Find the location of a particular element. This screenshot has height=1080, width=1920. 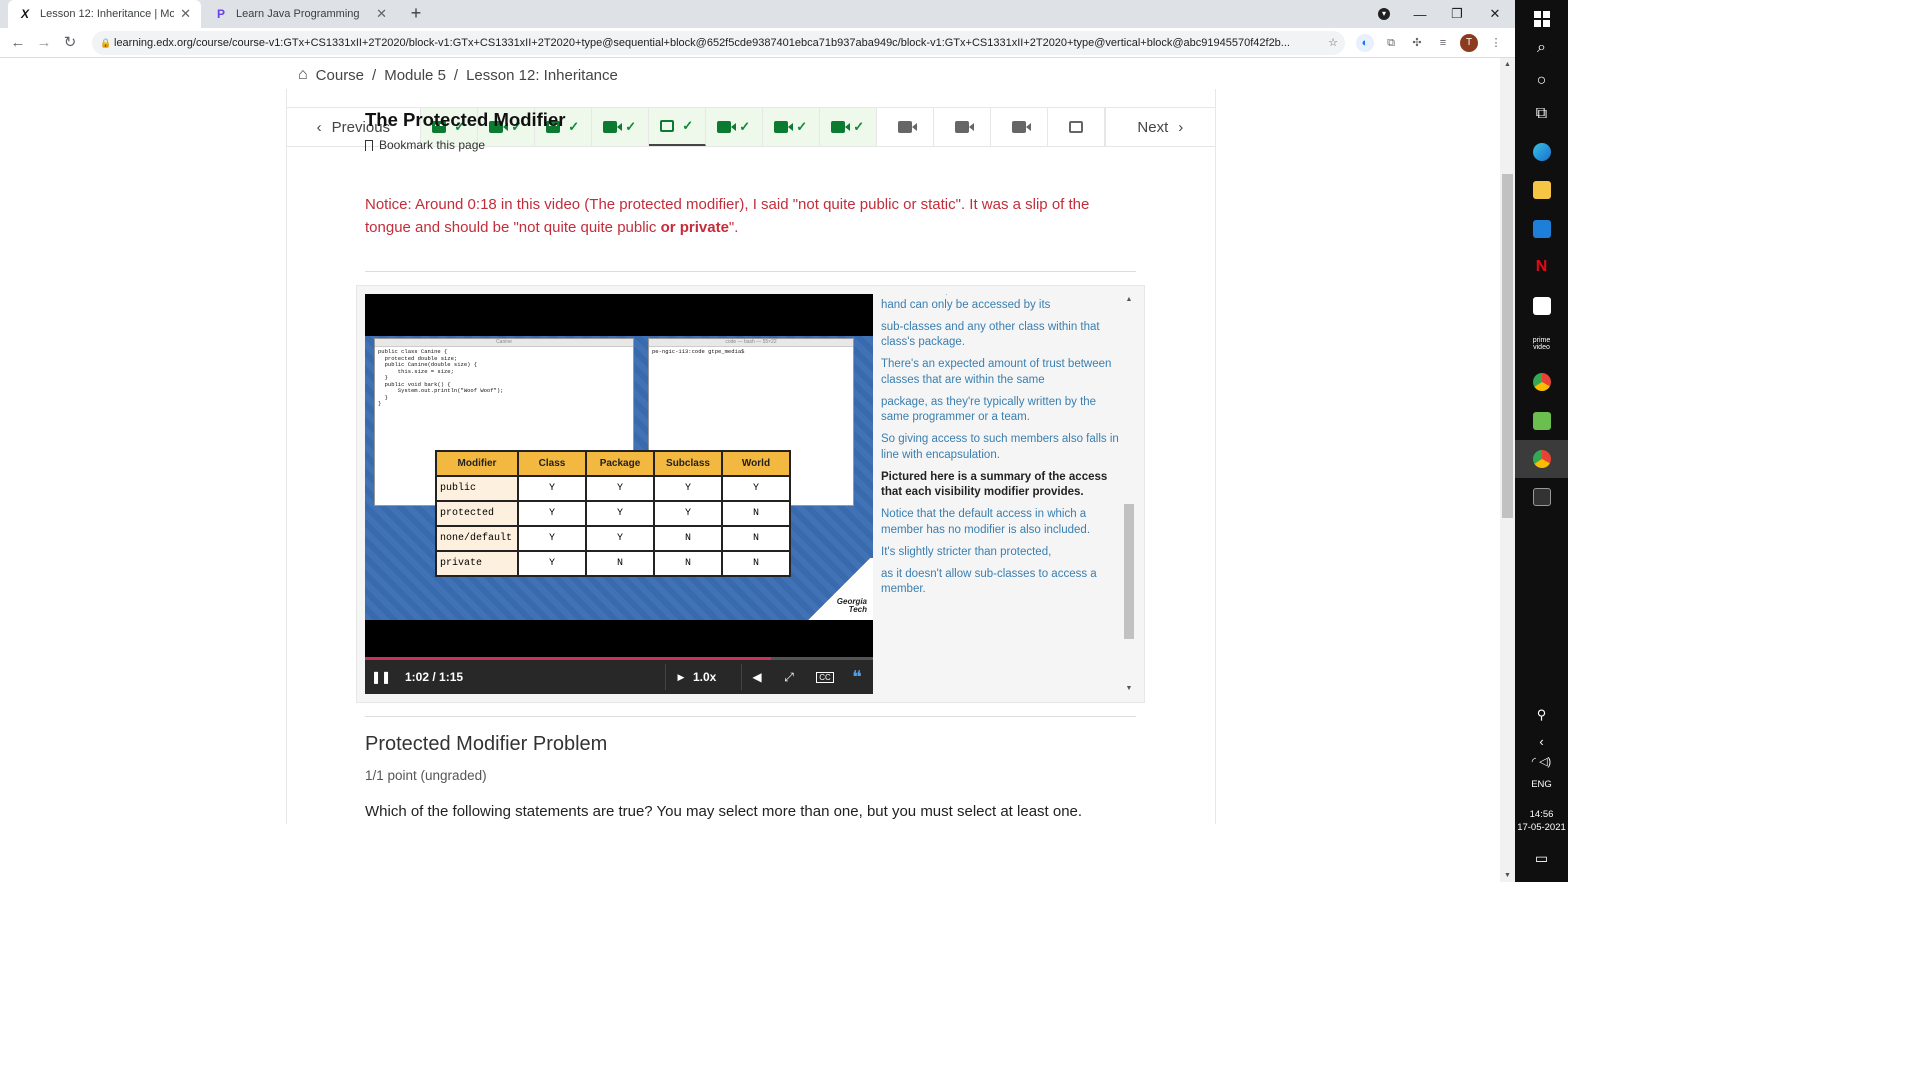

tab-search-icon: ▾ is located at coordinates (1384, 14).